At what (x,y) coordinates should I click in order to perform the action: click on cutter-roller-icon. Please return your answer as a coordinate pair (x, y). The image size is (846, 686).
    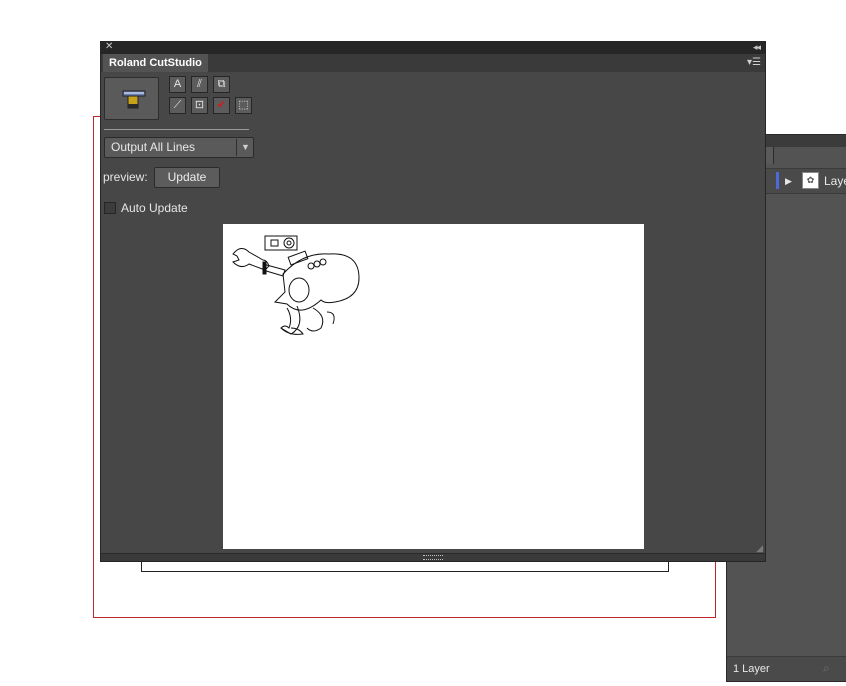
    Looking at the image, I should click on (134, 99).